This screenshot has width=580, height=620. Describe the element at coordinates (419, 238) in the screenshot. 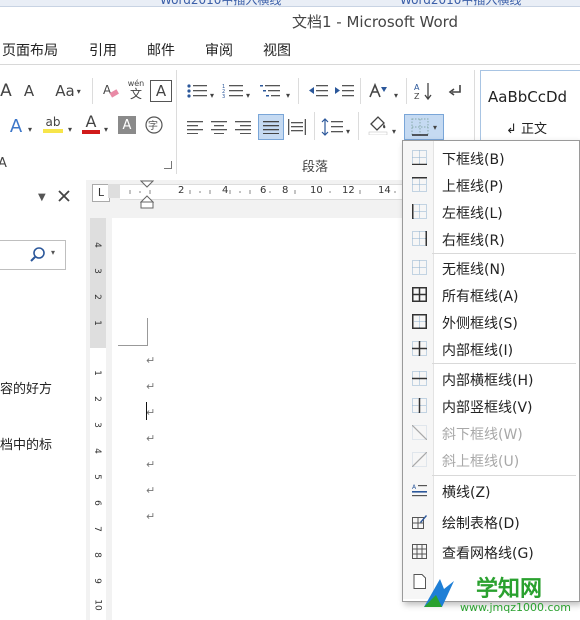

I see `right-border-icon` at that location.